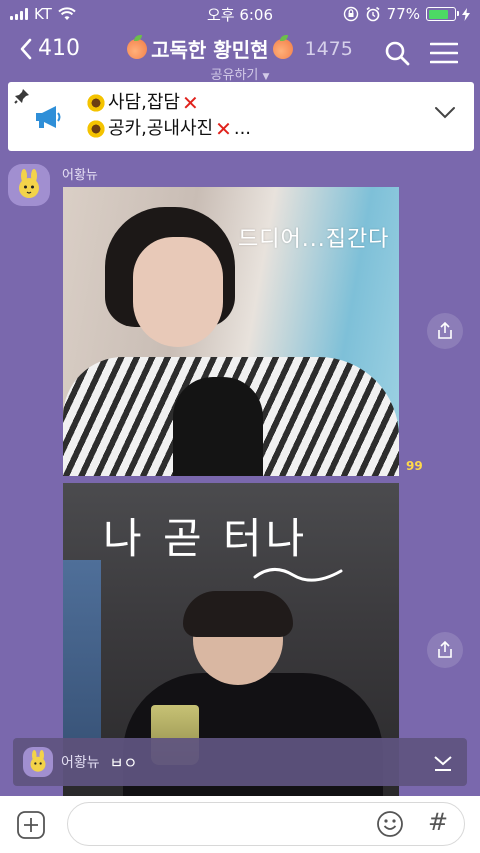 This screenshot has width=480, height=853. What do you see at coordinates (444, 53) in the screenshot?
I see `menu-icon` at bounding box center [444, 53].